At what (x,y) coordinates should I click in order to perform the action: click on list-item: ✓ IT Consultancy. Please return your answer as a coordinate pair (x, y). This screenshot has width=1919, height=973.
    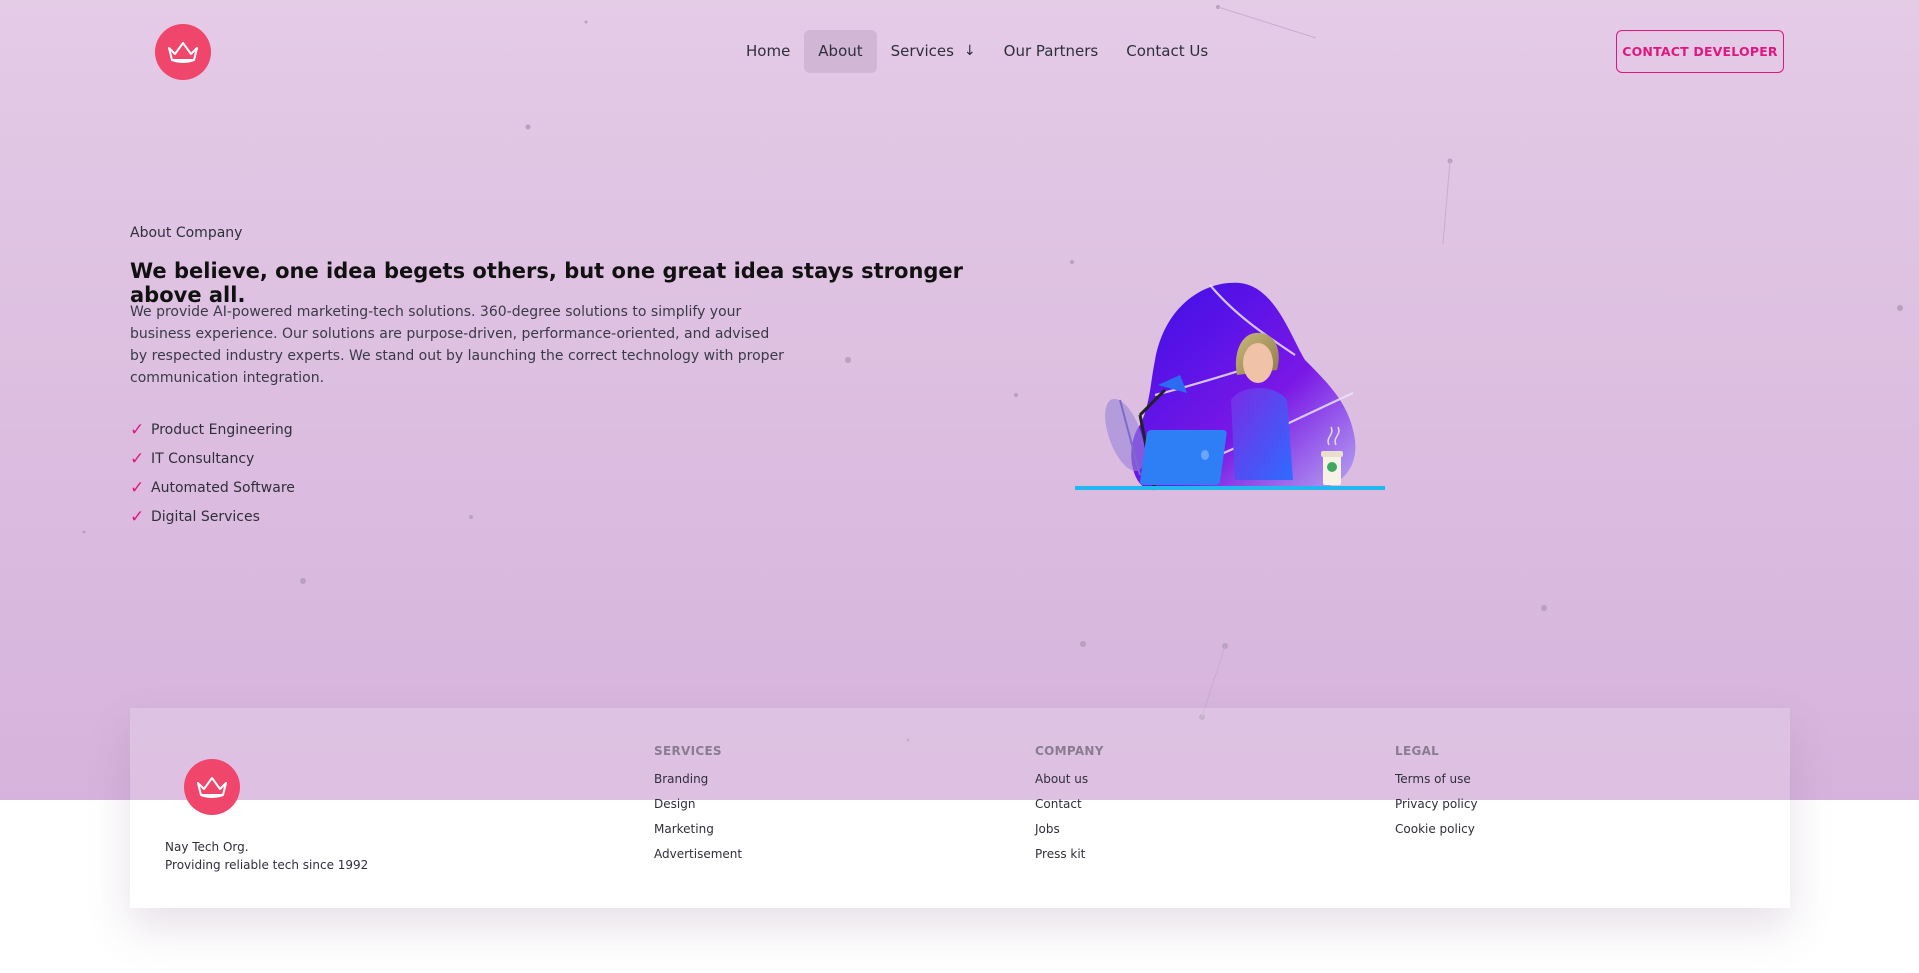
    Looking at the image, I should click on (212, 458).